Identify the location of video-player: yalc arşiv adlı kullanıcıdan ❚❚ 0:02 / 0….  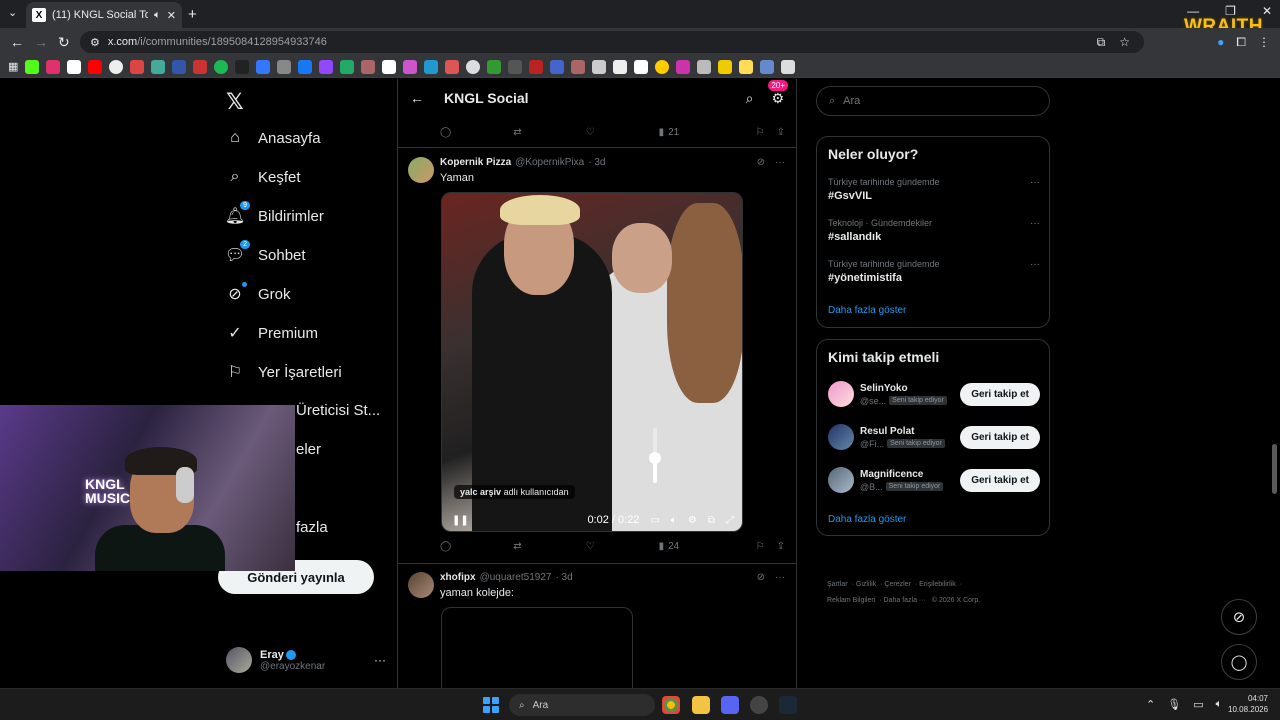
(592, 362).